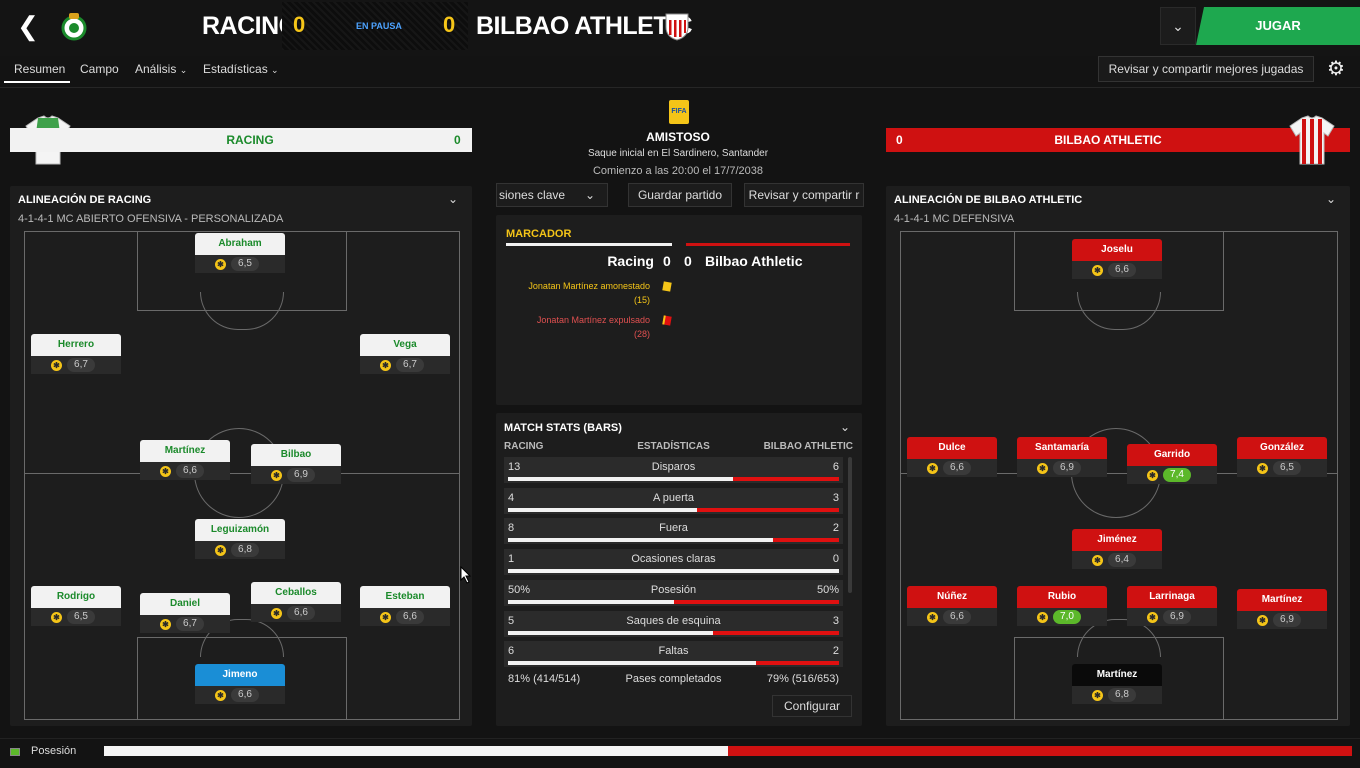 This screenshot has height=768, width=1360. I want to click on home-player-card: Daniel ✱ 6,7, so click(185, 613).